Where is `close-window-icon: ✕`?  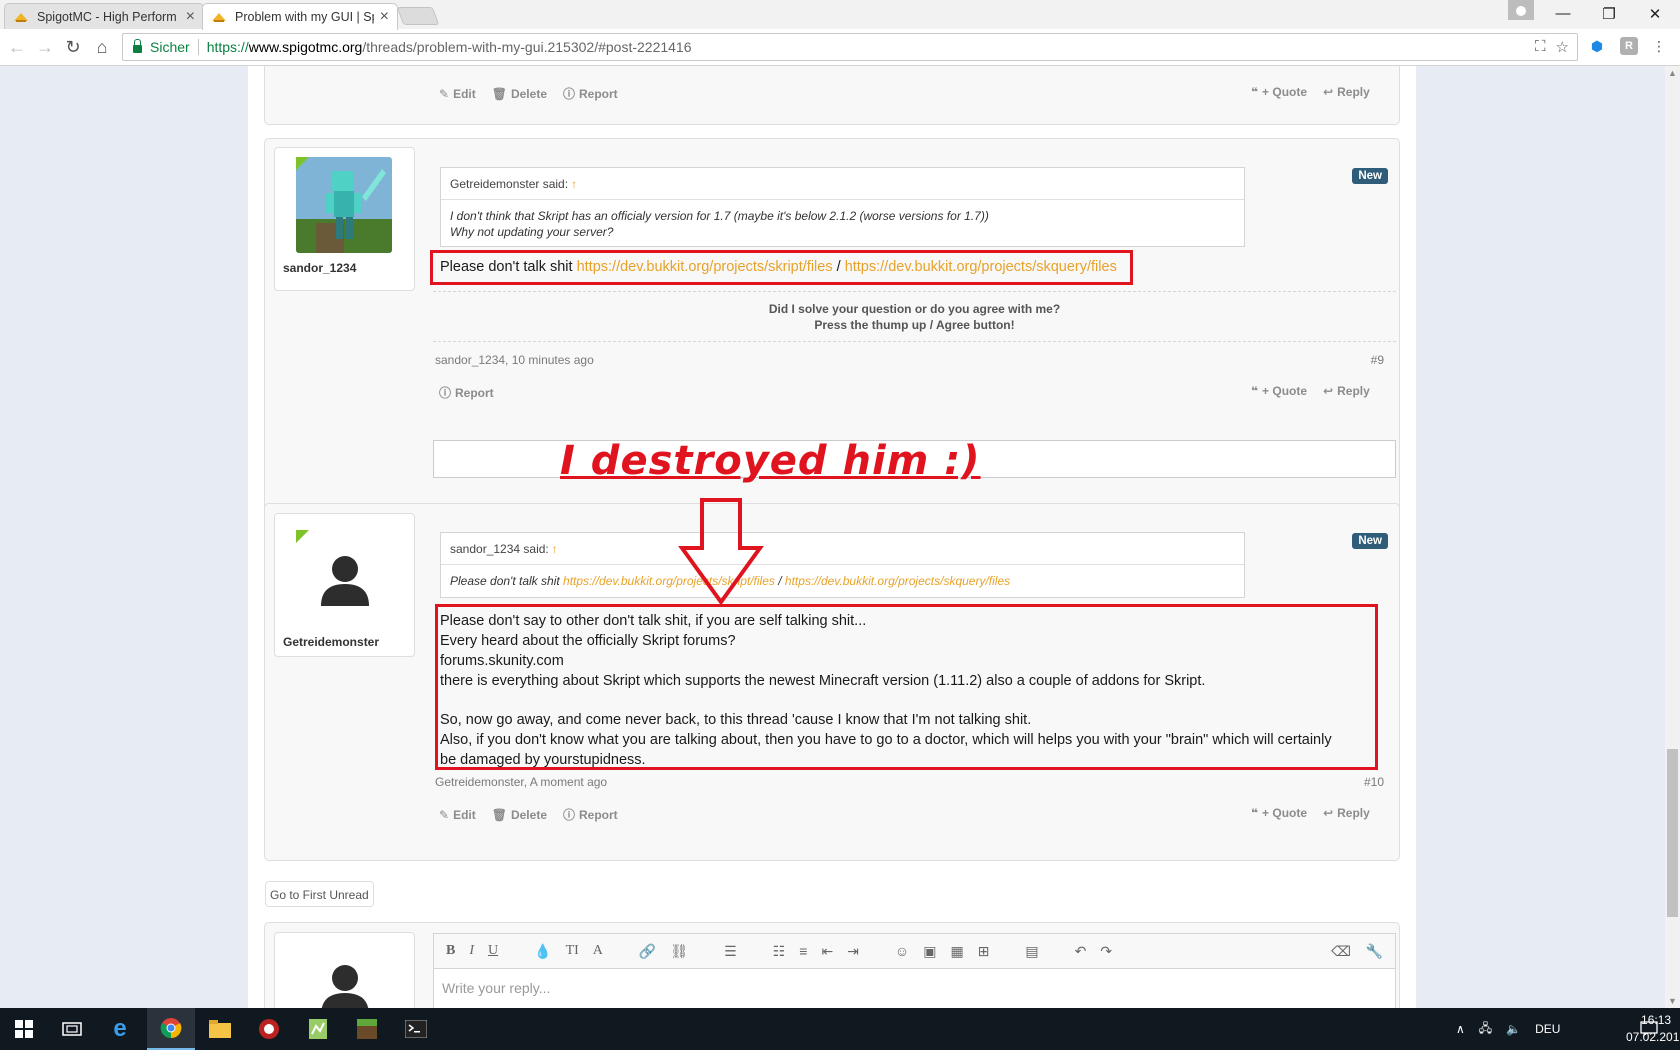 close-window-icon: ✕ is located at coordinates (1655, 13).